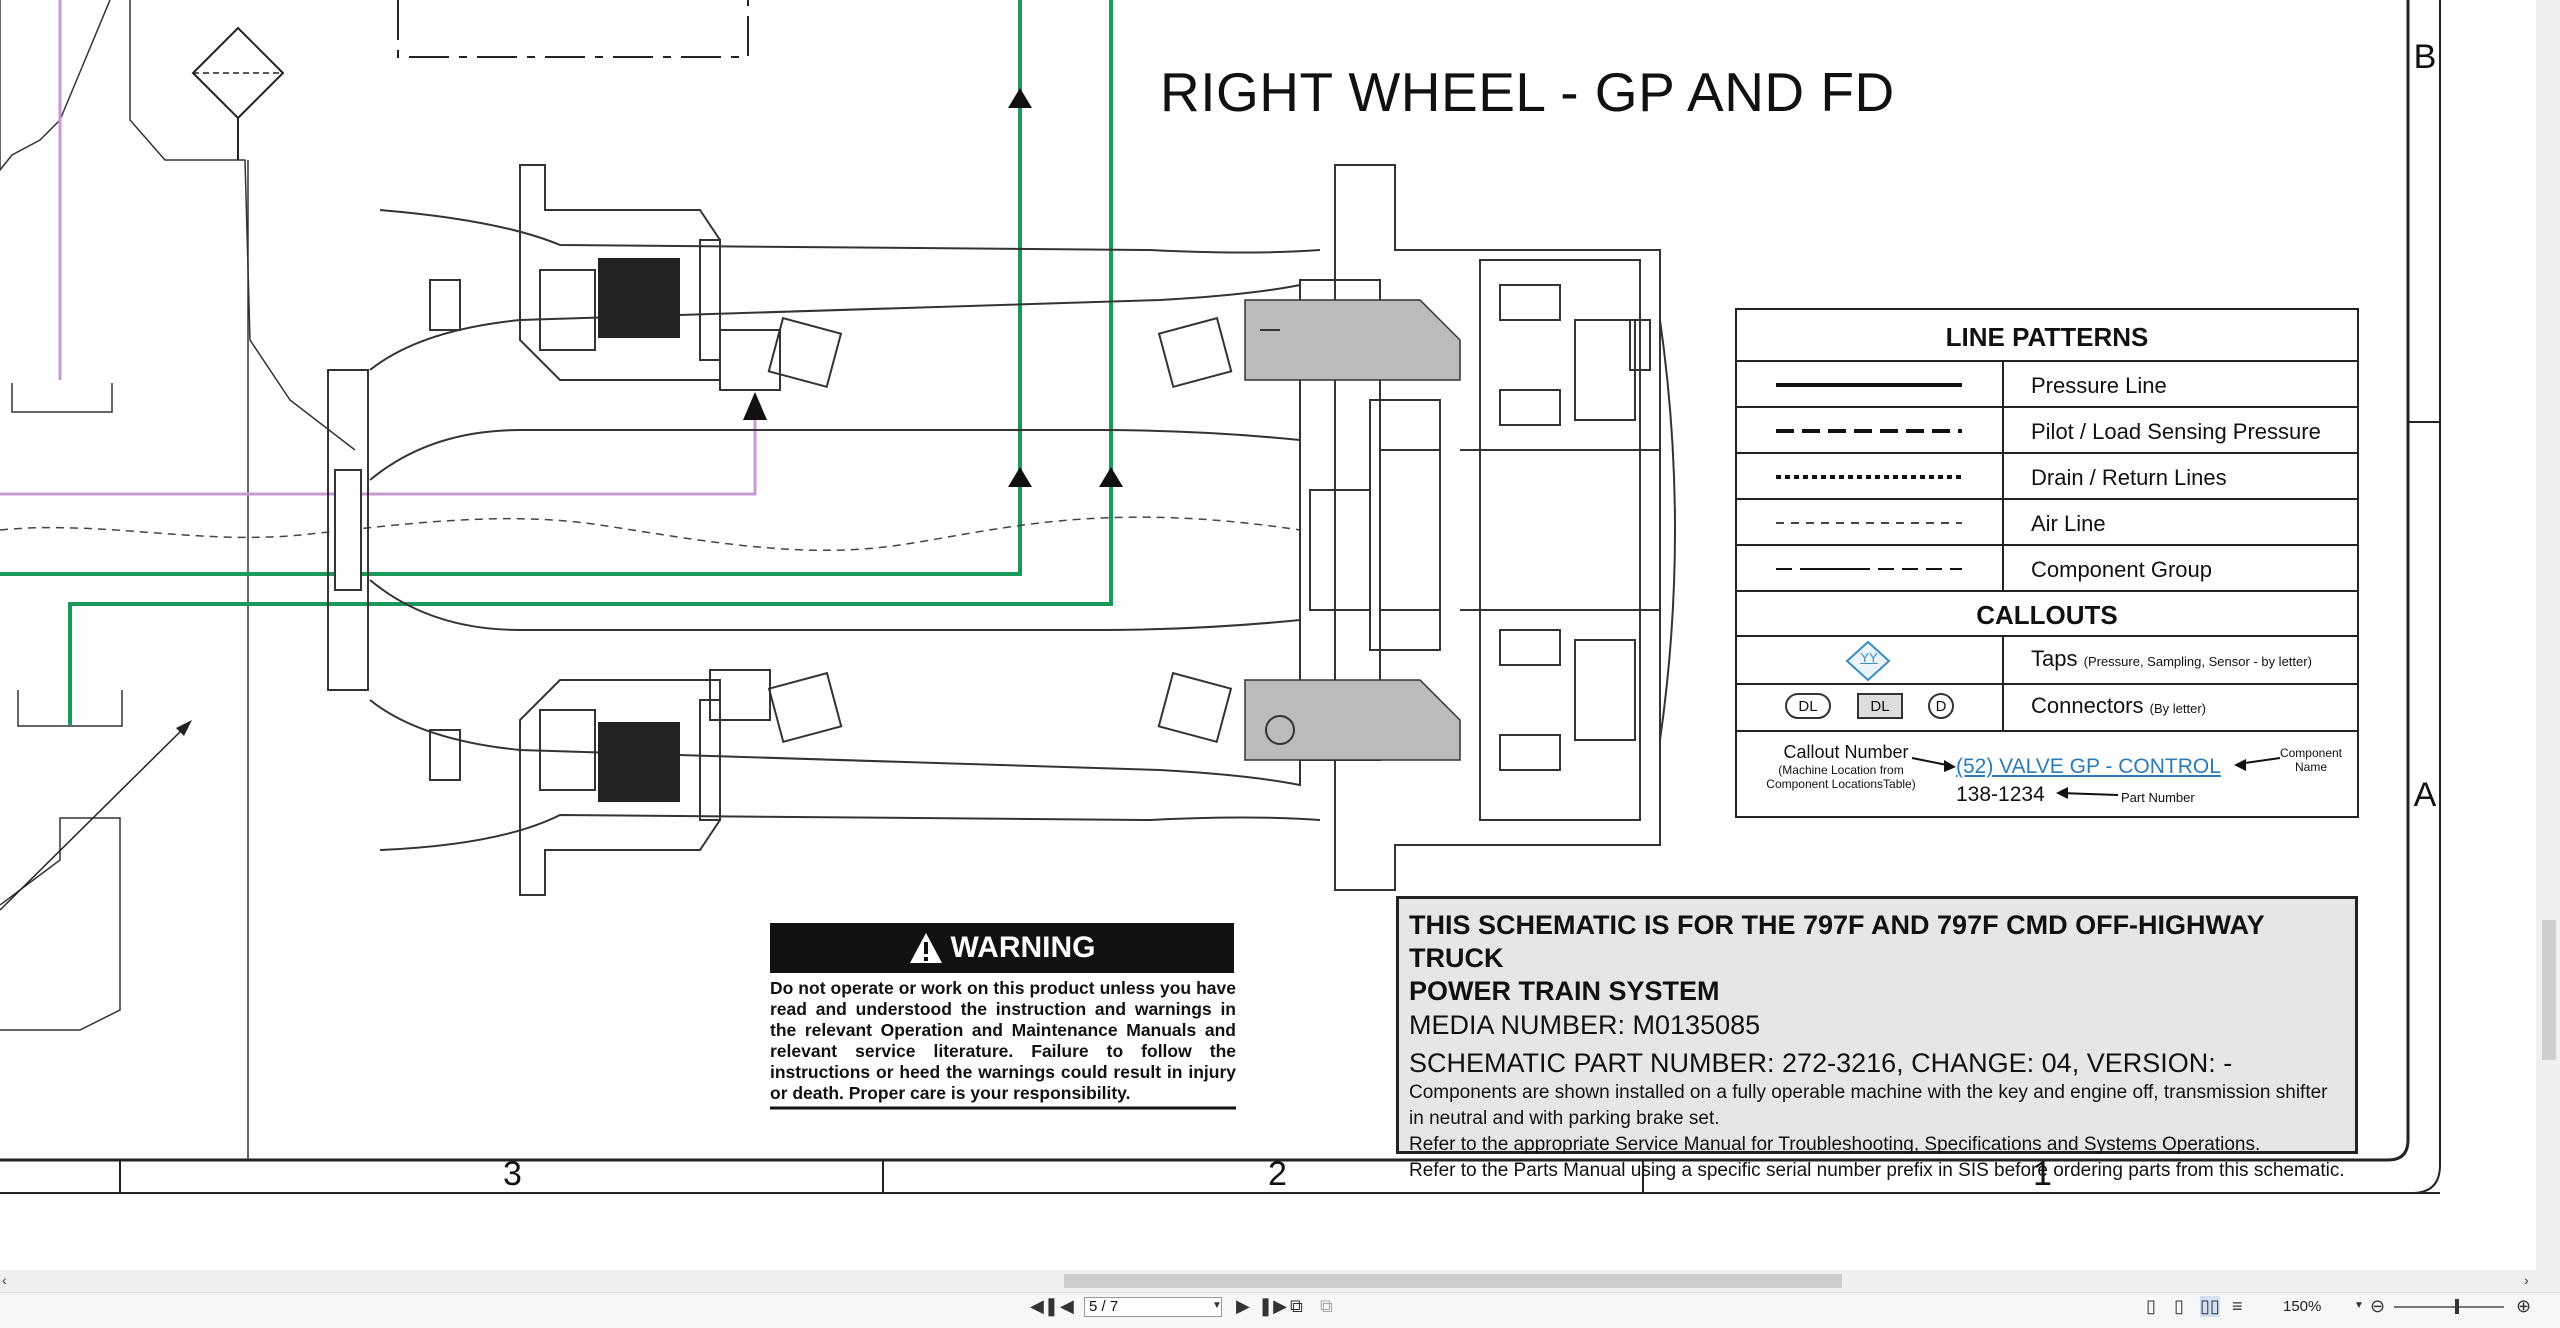 The image size is (2560, 1328). What do you see at coordinates (2000, 794) in the screenshot?
I see `part-number-example: 138-1234` at bounding box center [2000, 794].